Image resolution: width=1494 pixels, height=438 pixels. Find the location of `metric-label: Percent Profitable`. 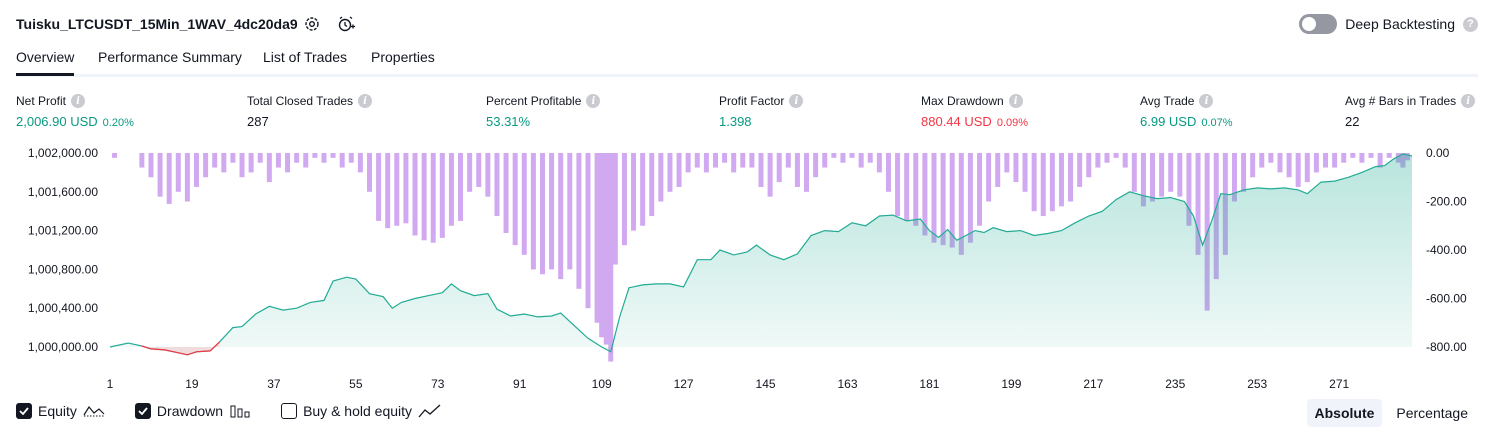

metric-label: Percent Profitable is located at coordinates (534, 101).